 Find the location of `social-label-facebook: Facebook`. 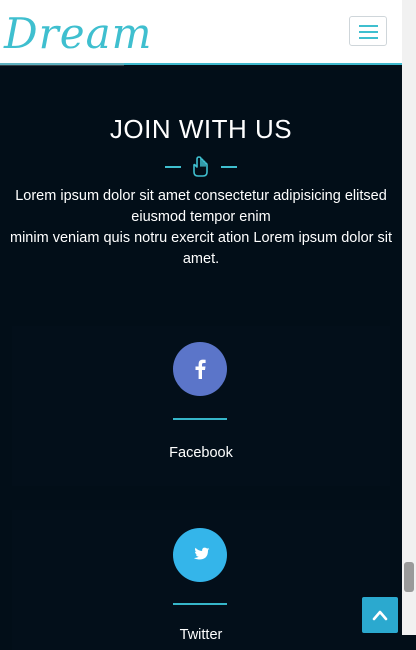

social-label-facebook: Facebook is located at coordinates (201, 453).